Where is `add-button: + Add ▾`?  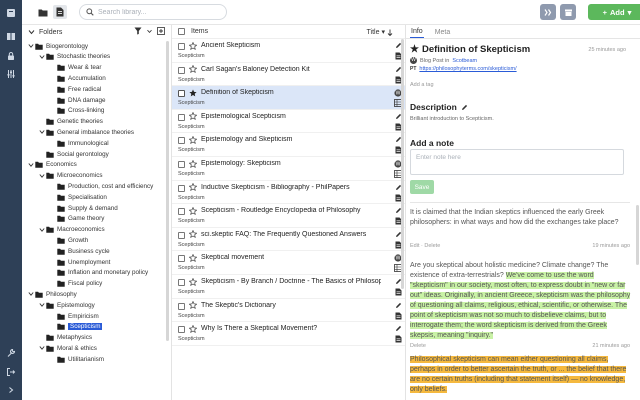
add-button: + Add ▾ is located at coordinates (614, 12).